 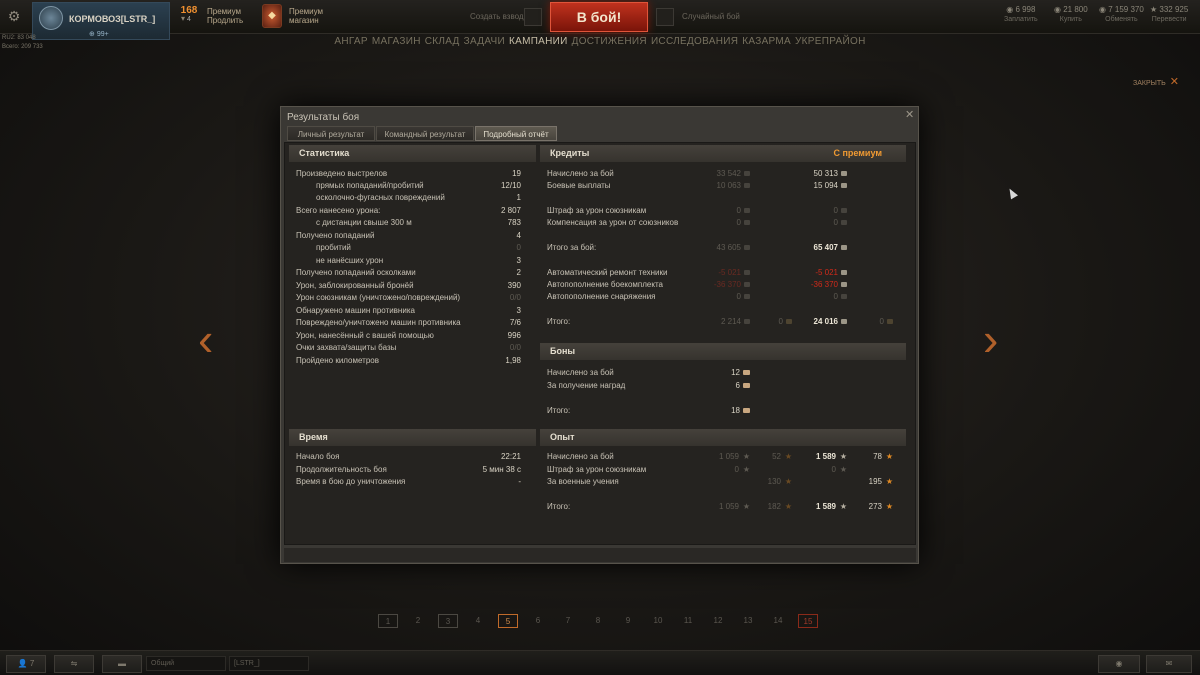 I want to click on stat-value: 1, so click(x=518, y=197).